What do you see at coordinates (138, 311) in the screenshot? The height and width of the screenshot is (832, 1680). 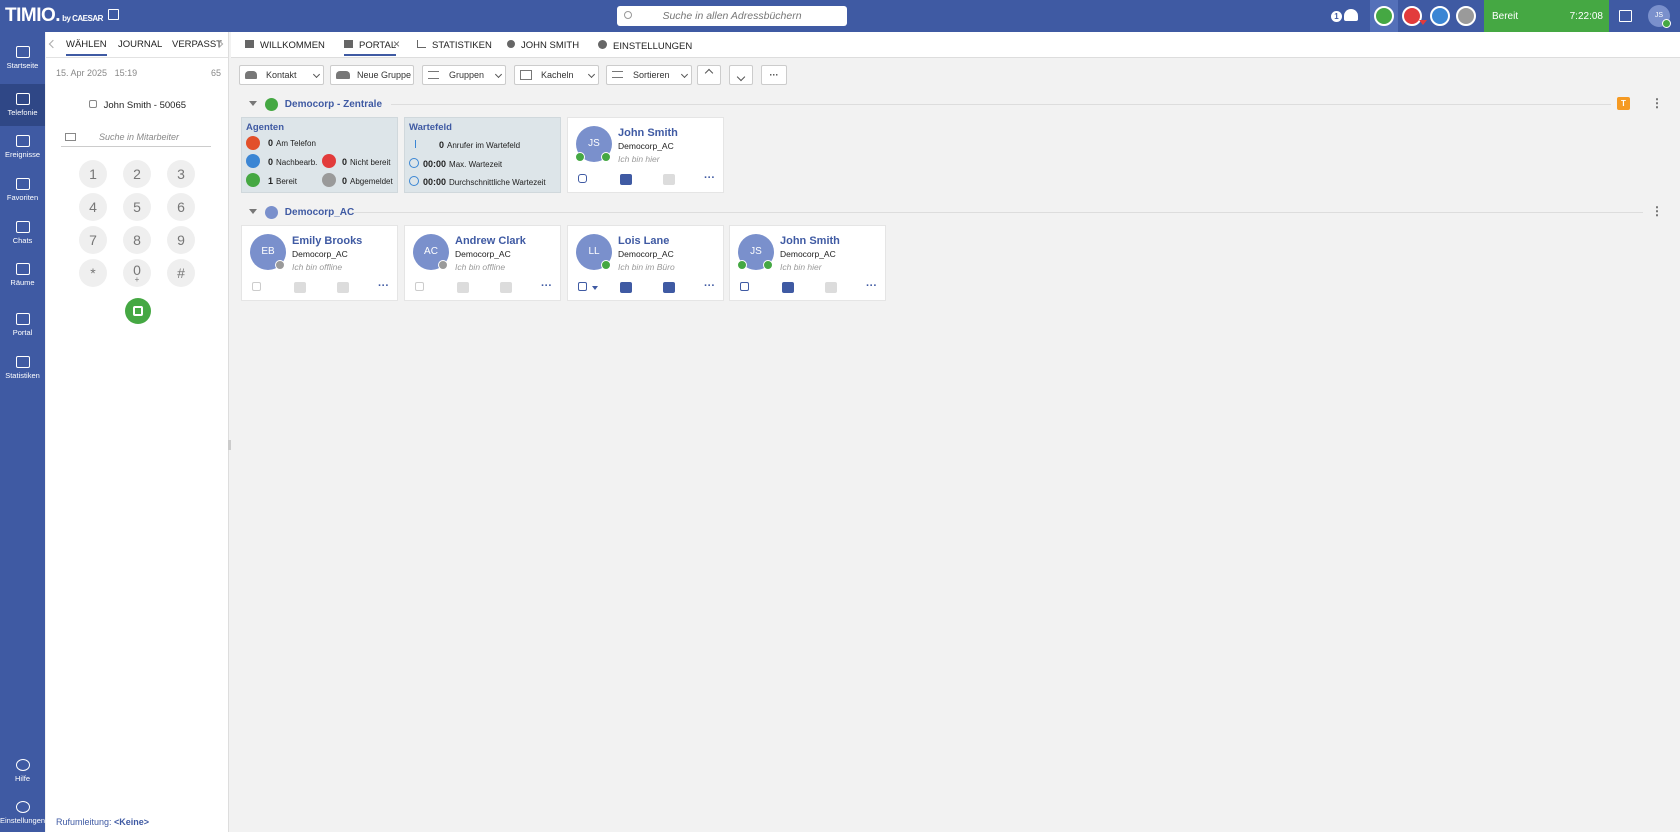 I see `call-button` at bounding box center [138, 311].